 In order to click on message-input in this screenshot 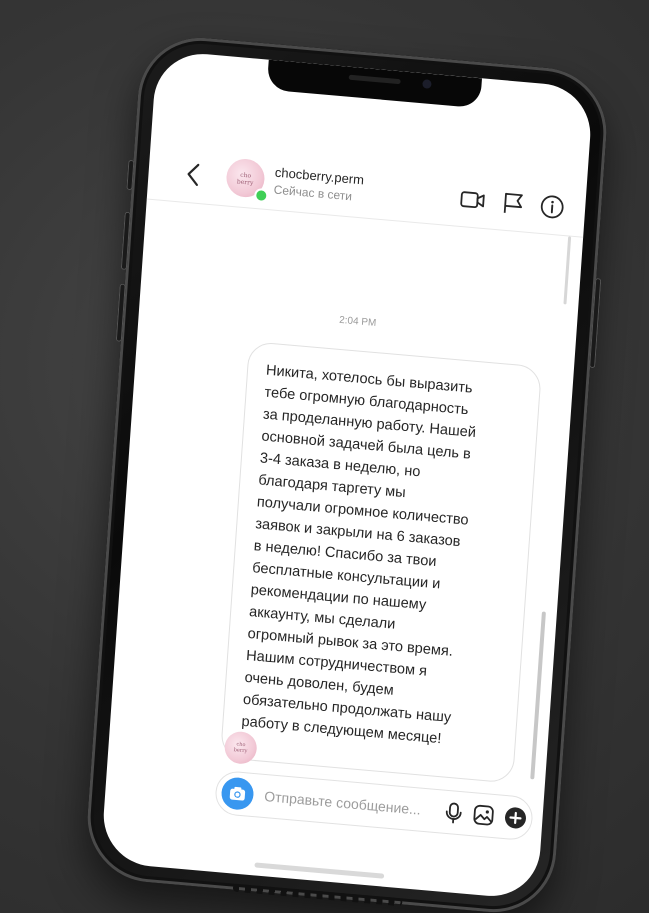, I will do `click(349, 803)`.